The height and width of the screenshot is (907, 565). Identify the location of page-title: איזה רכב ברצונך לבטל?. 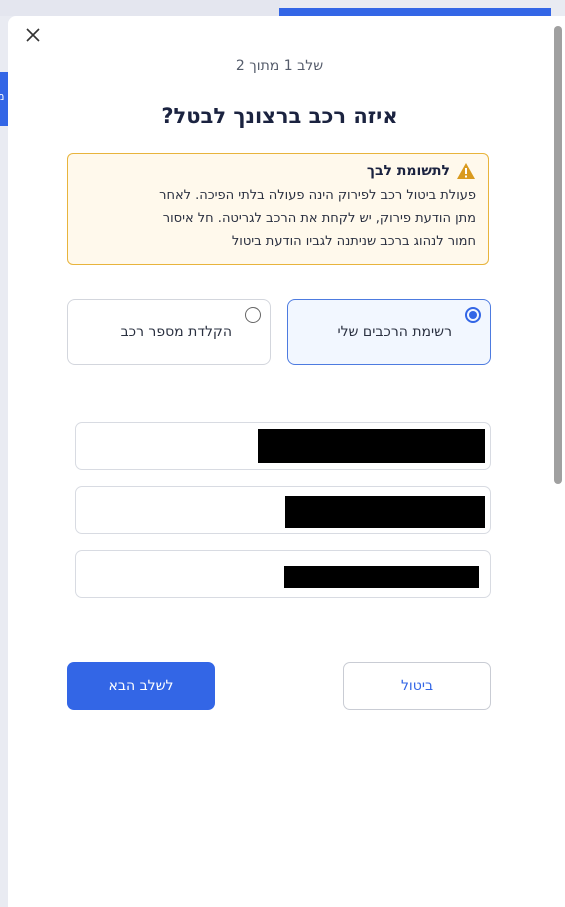
(279, 116).